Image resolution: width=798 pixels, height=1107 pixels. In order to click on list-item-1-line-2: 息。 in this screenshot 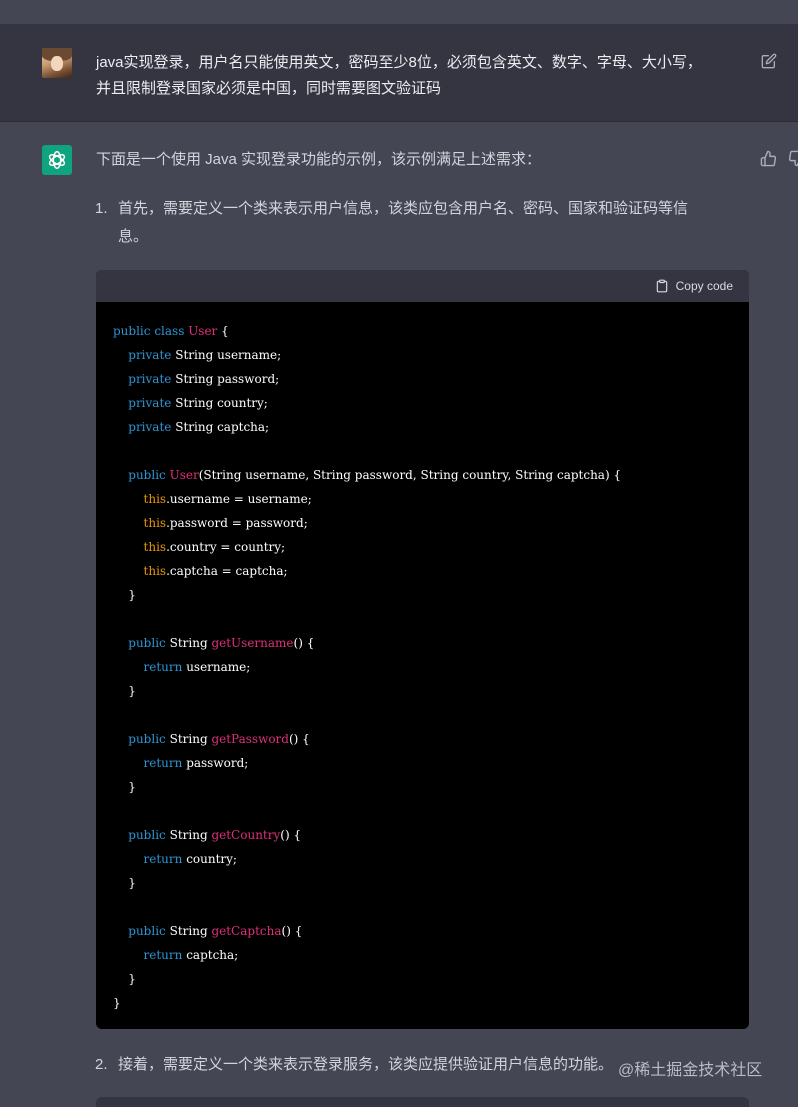, I will do `click(133, 236)`.